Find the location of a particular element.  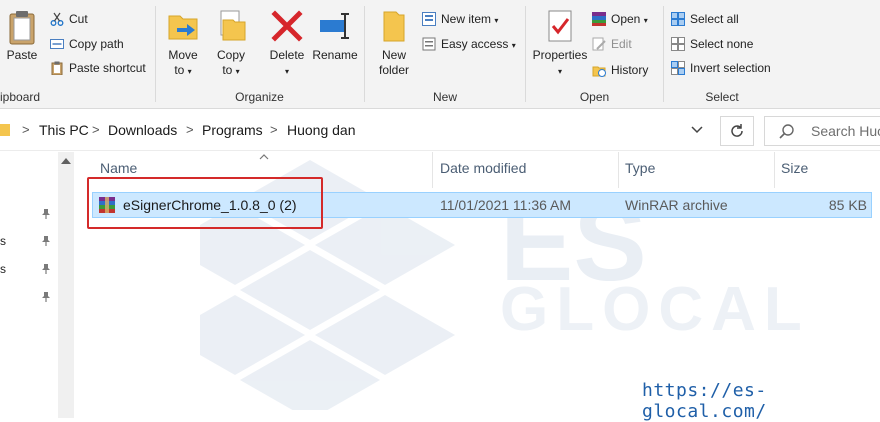

clipboard-icon is located at coordinates (22, 26).